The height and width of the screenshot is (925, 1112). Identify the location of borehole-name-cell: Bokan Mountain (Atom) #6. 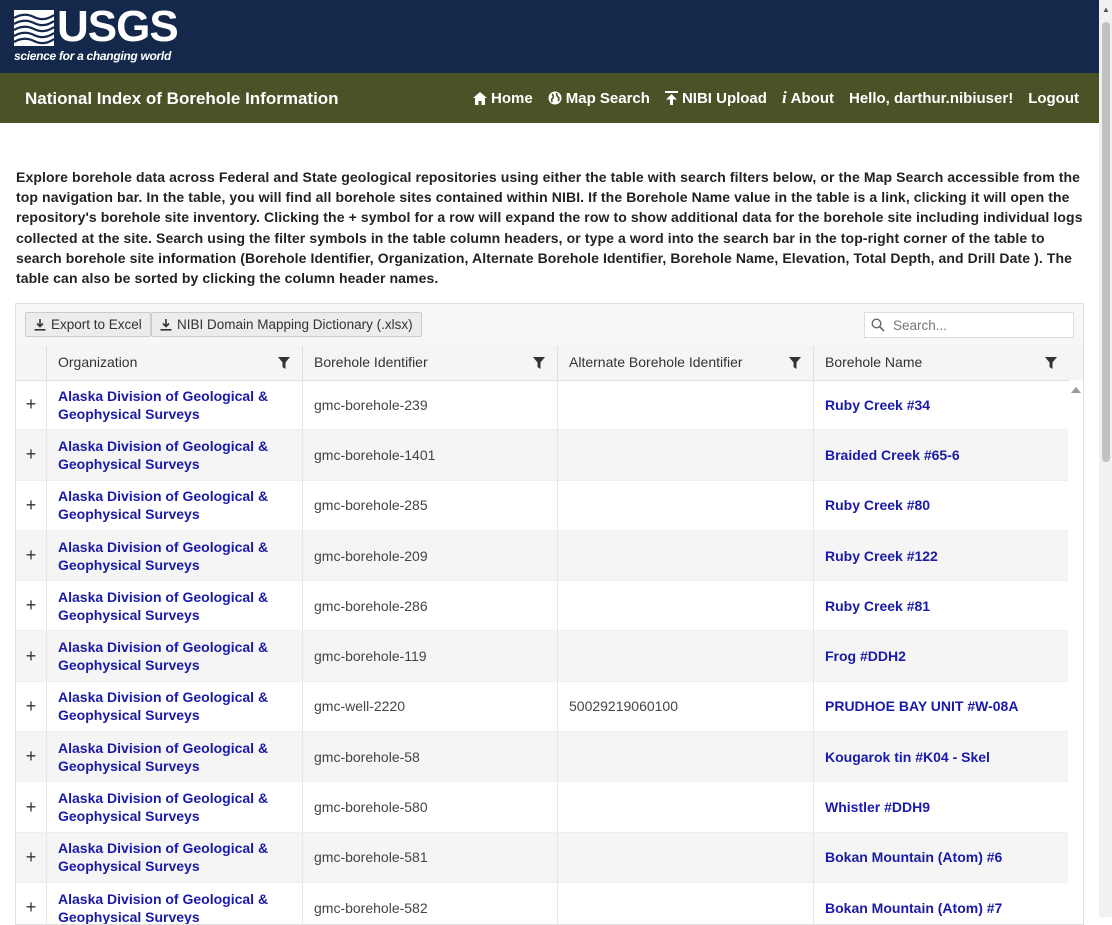
(940, 857).